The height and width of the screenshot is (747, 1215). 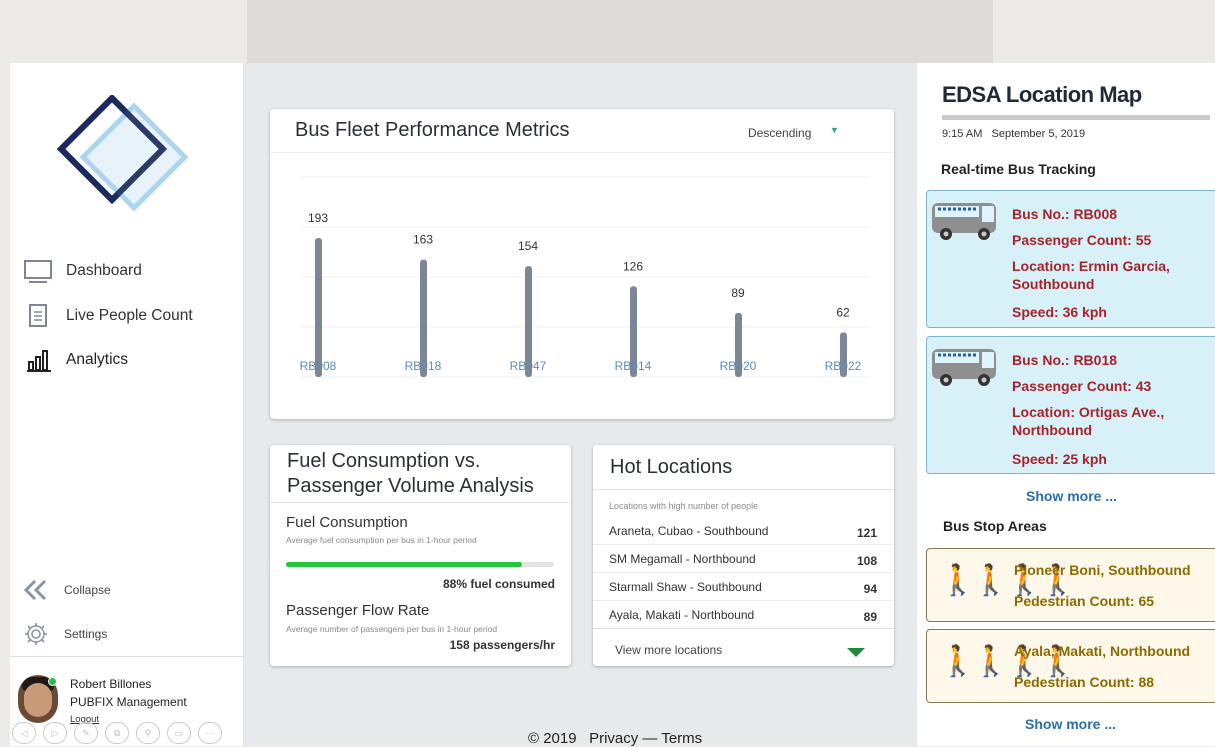 I want to click on card-title: Bus Fleet Performance Metrics, so click(x=432, y=130).